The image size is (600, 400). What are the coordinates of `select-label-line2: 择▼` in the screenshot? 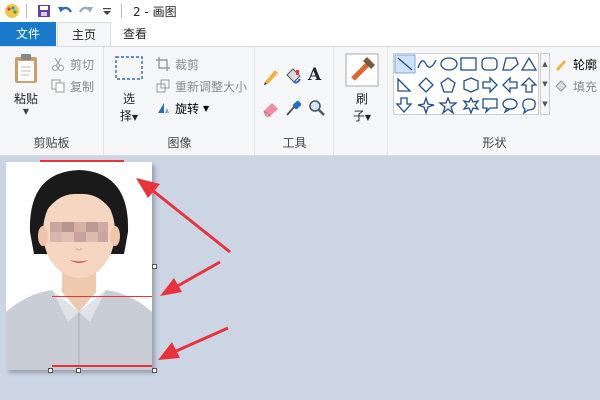 It's located at (129, 115).